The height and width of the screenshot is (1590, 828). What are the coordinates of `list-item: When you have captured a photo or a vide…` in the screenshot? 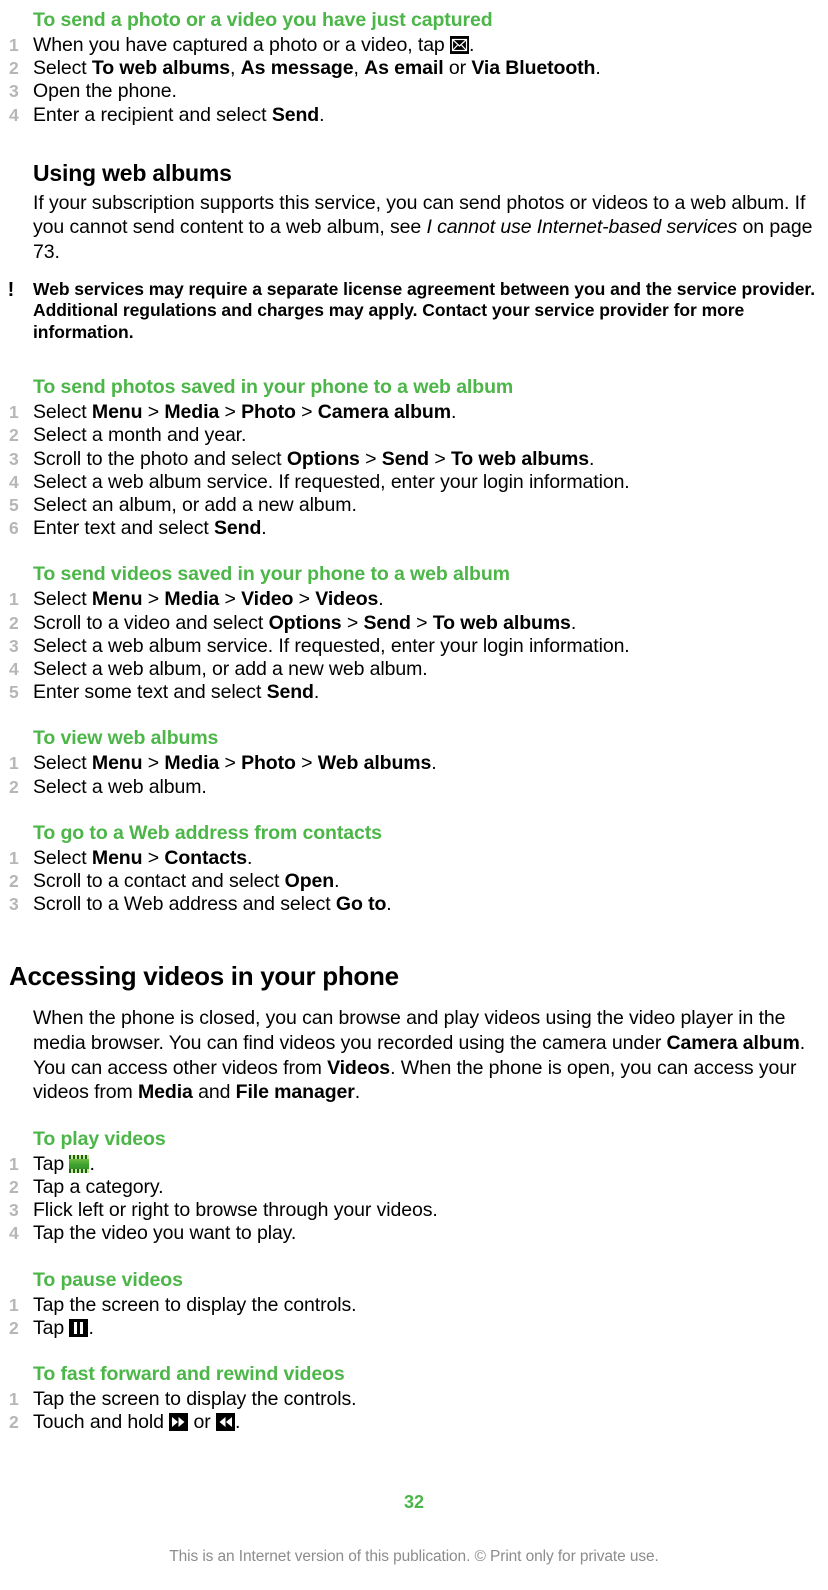 It's located at (409, 46).